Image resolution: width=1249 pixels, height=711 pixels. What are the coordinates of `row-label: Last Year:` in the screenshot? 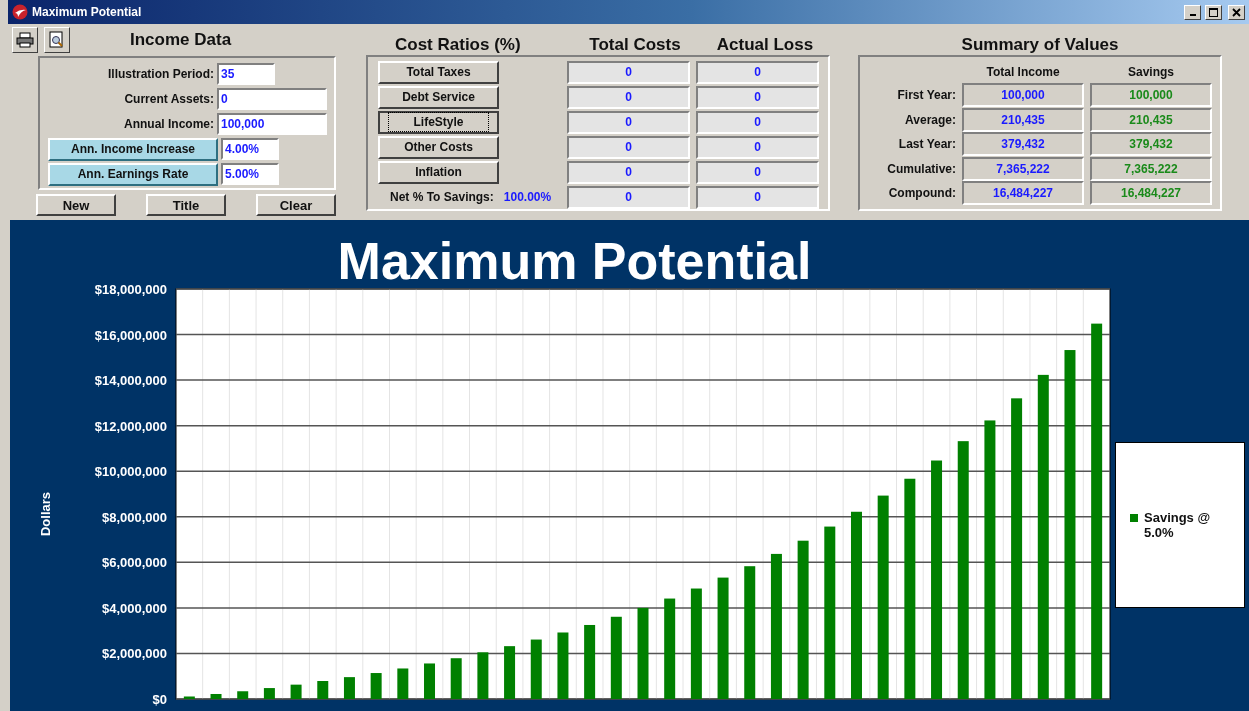 It's located at (926, 144).